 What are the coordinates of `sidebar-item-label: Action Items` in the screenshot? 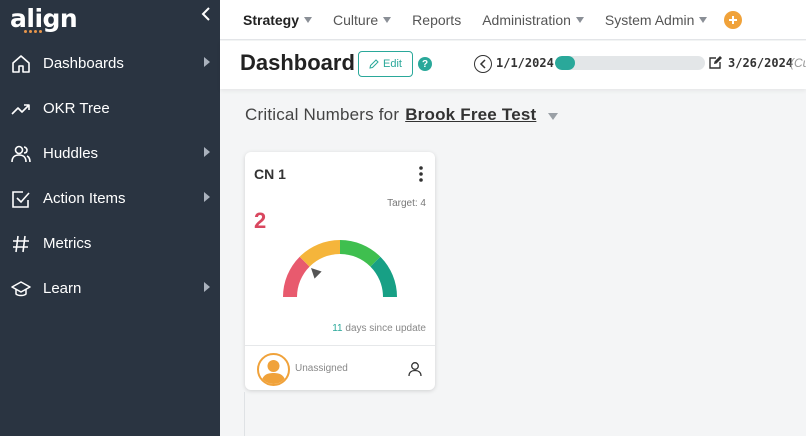 It's located at (84, 198).